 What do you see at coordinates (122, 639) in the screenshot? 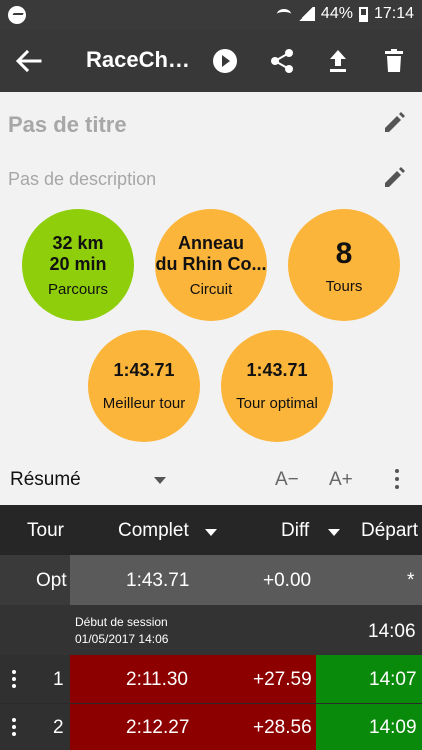
I see `session-start-date: 01/05/2017 14:06` at bounding box center [122, 639].